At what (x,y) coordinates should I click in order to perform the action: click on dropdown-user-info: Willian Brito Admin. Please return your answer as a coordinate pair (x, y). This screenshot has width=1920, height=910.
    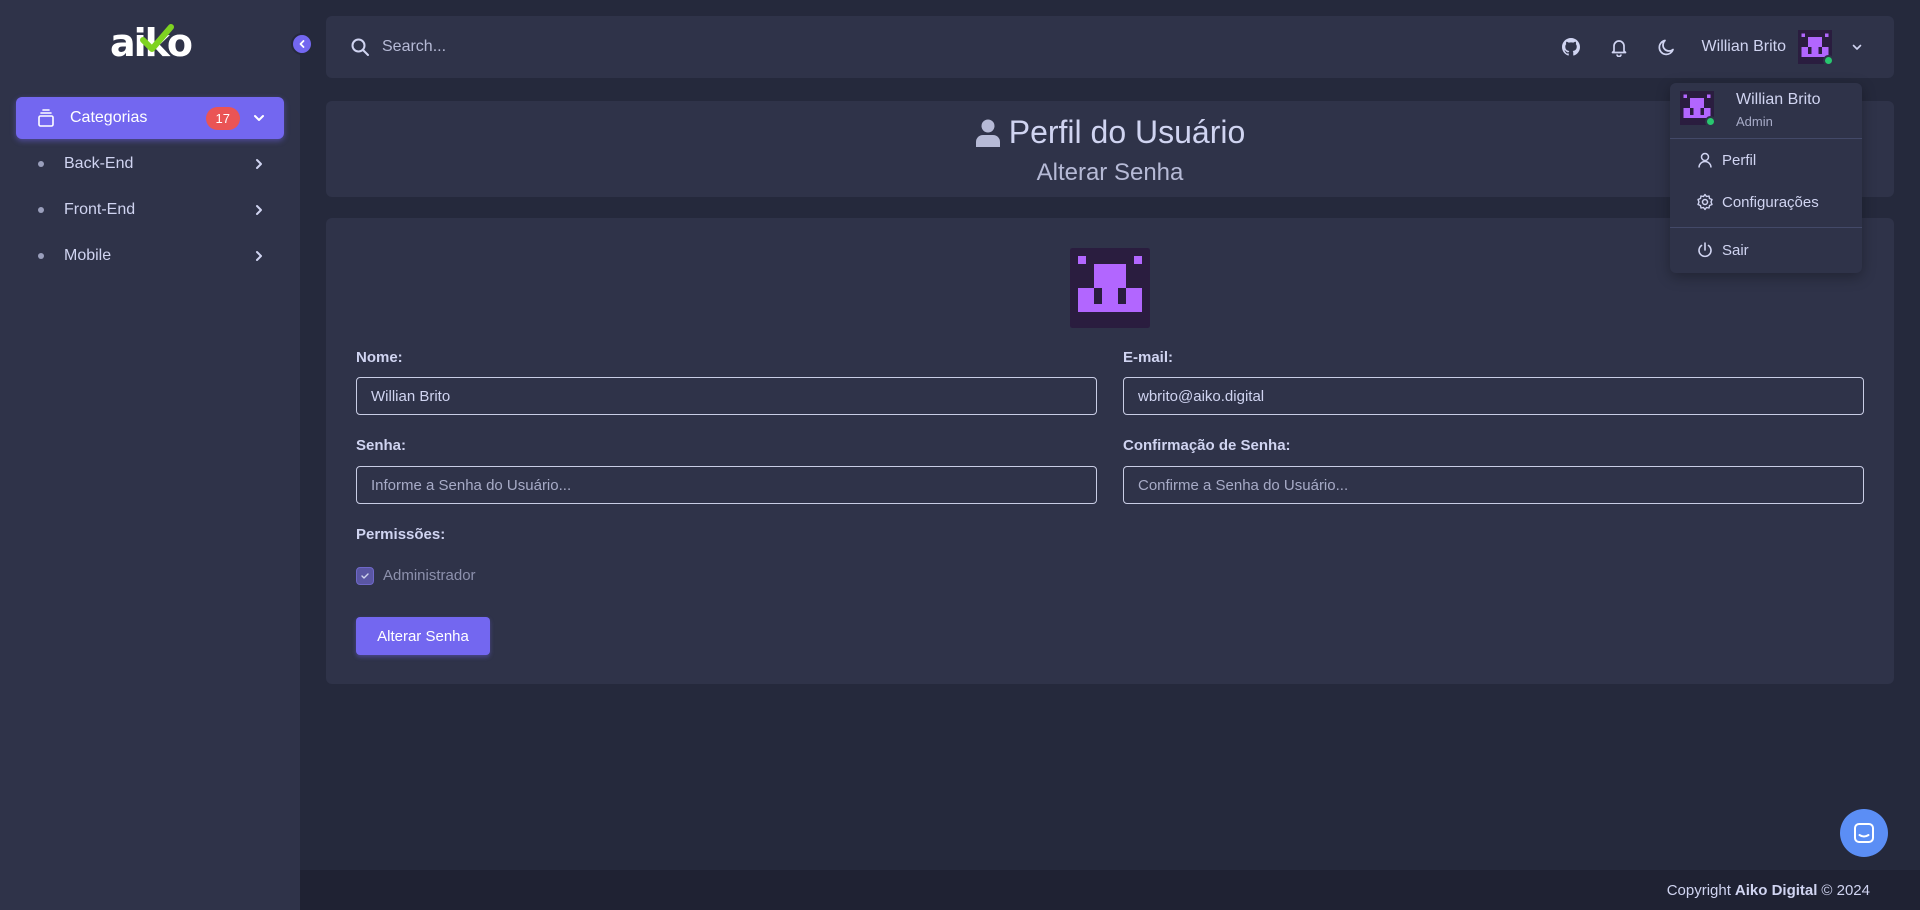
    Looking at the image, I should click on (1750, 110).